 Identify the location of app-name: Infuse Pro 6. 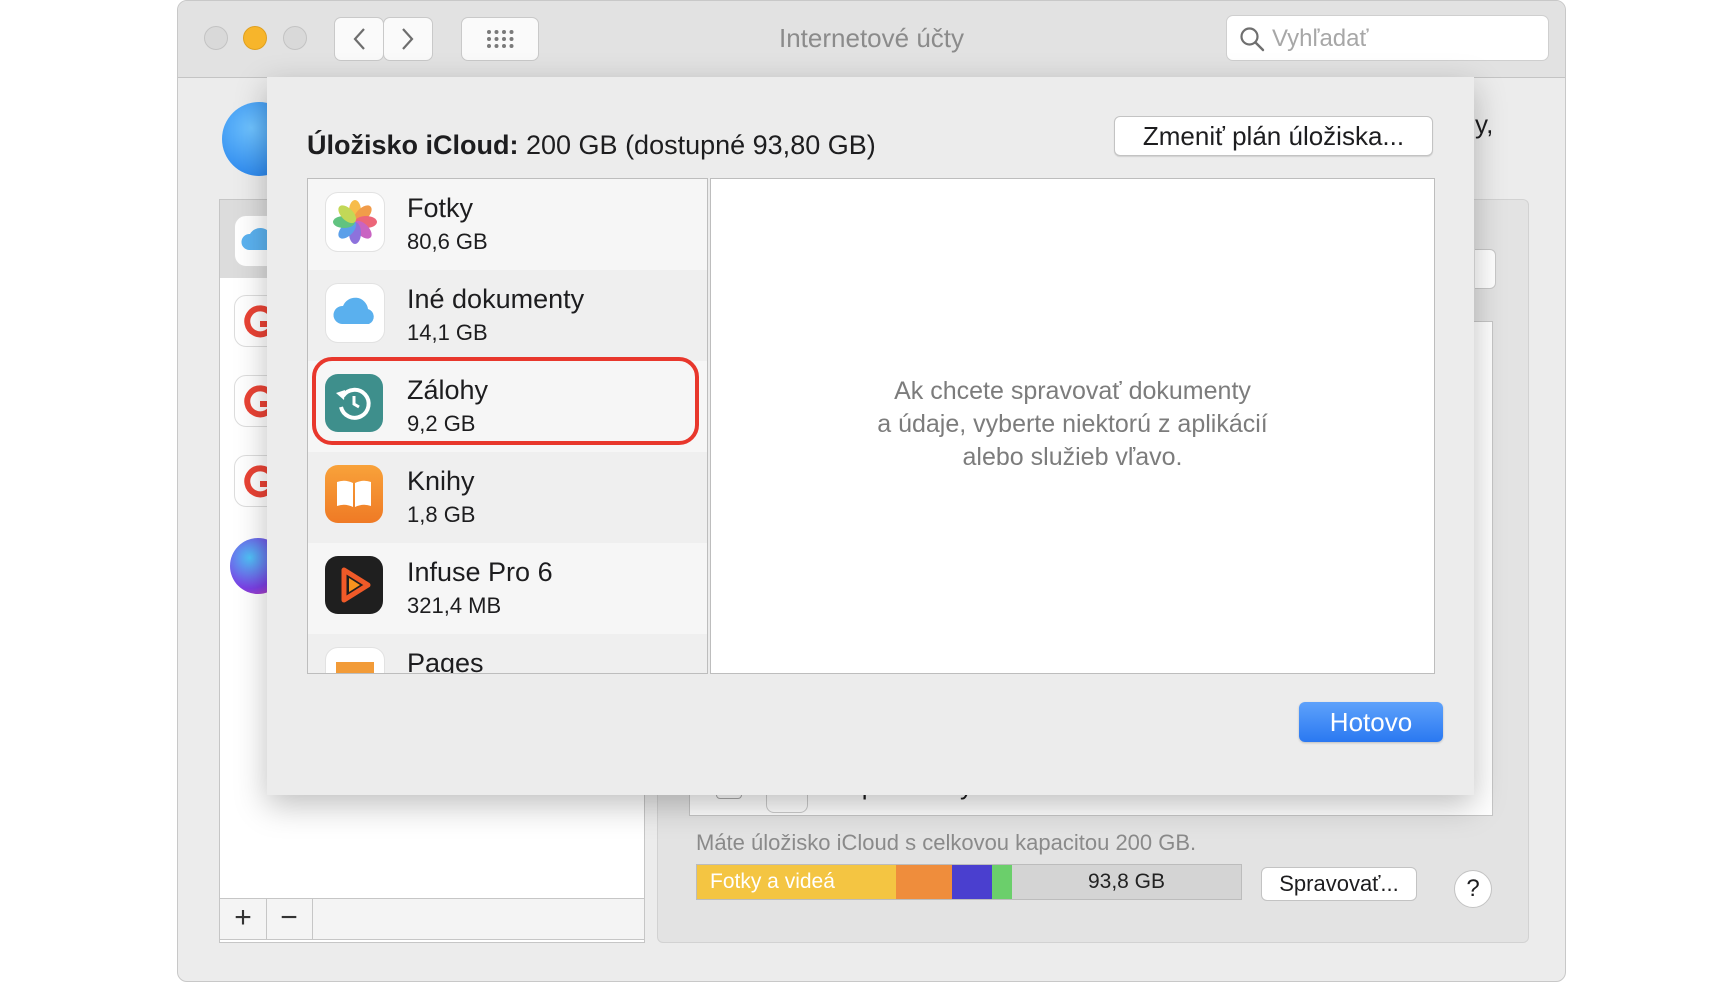
(480, 572).